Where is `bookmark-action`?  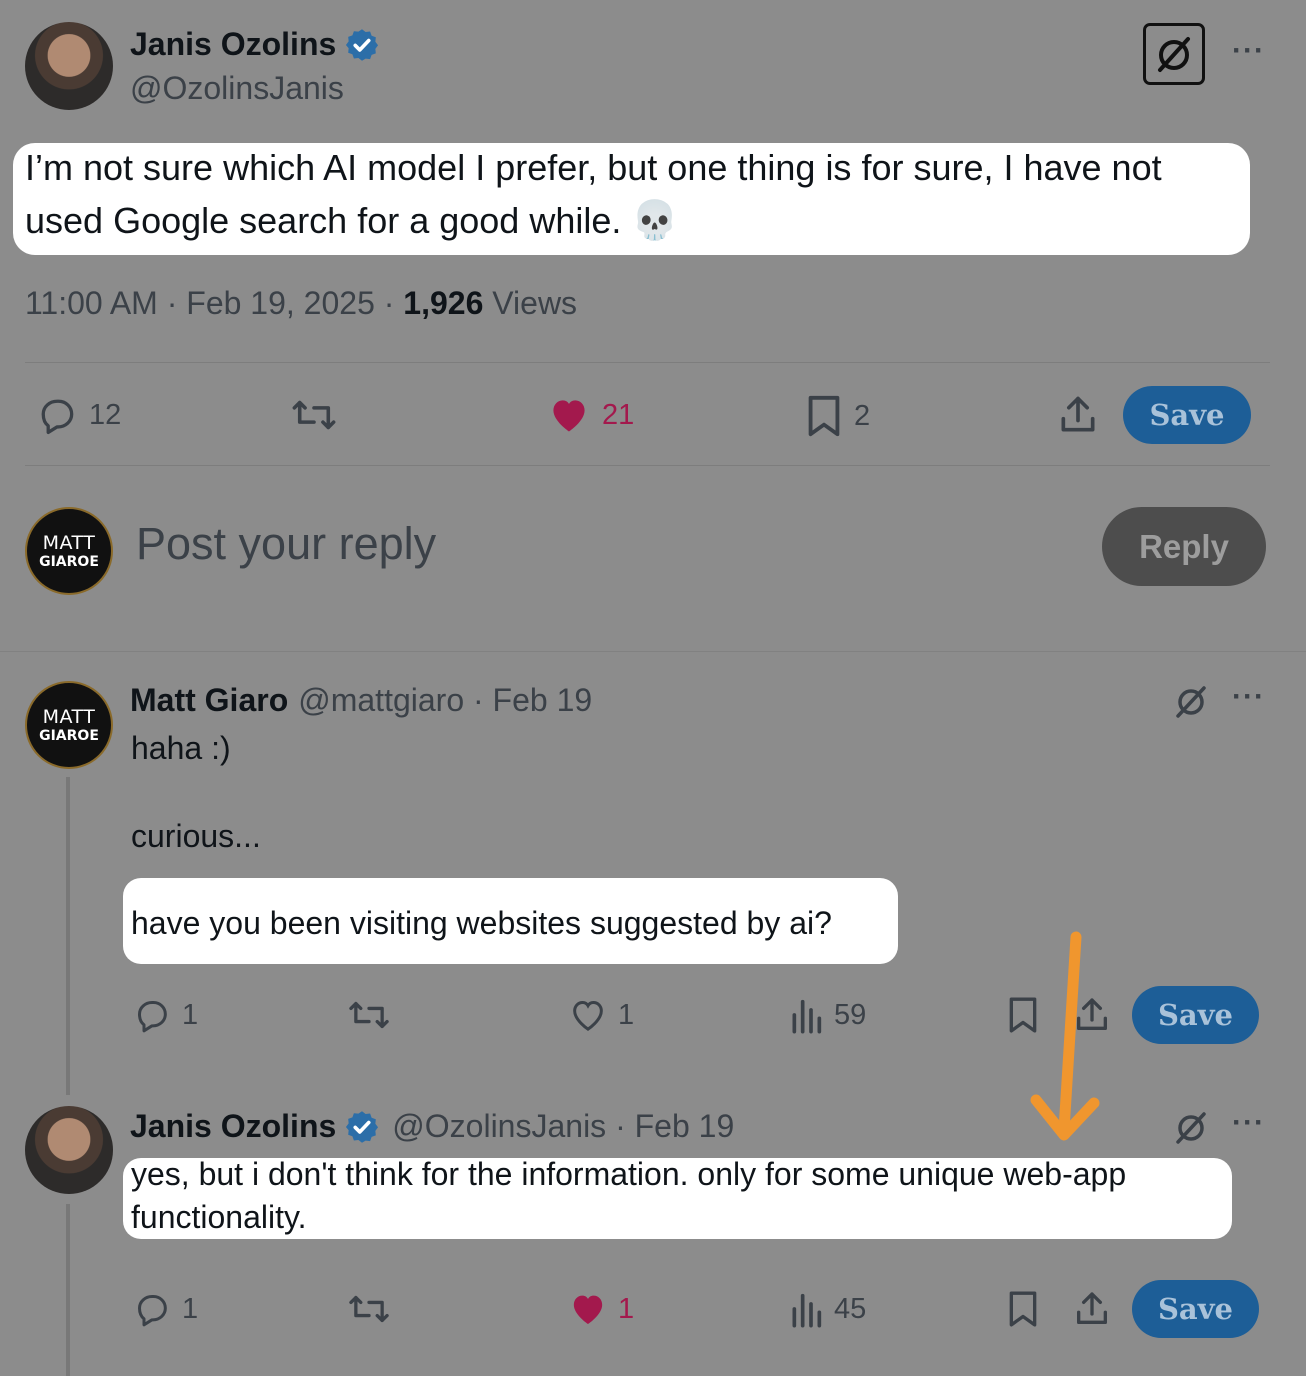
bookmark-action is located at coordinates (1023, 1309).